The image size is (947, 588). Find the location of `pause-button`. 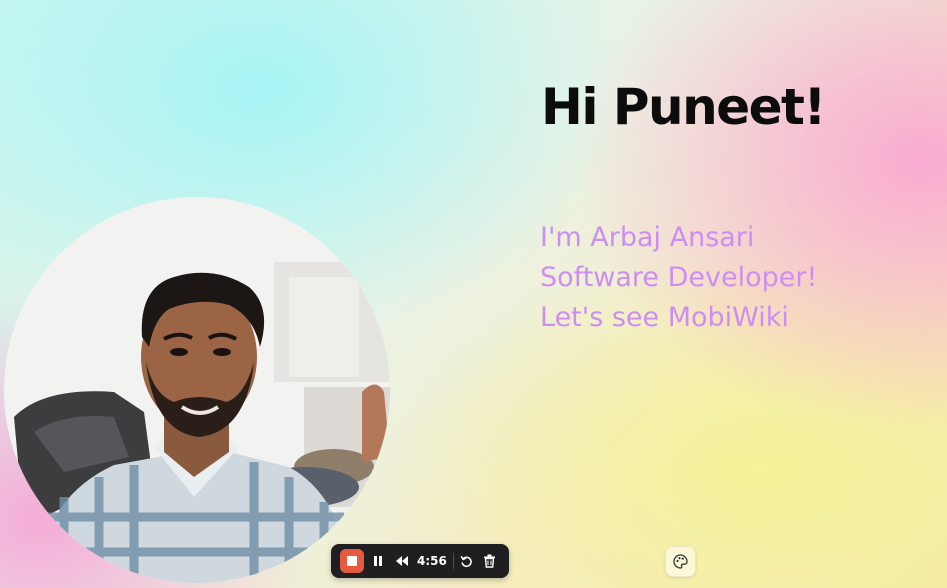

pause-button is located at coordinates (378, 561).